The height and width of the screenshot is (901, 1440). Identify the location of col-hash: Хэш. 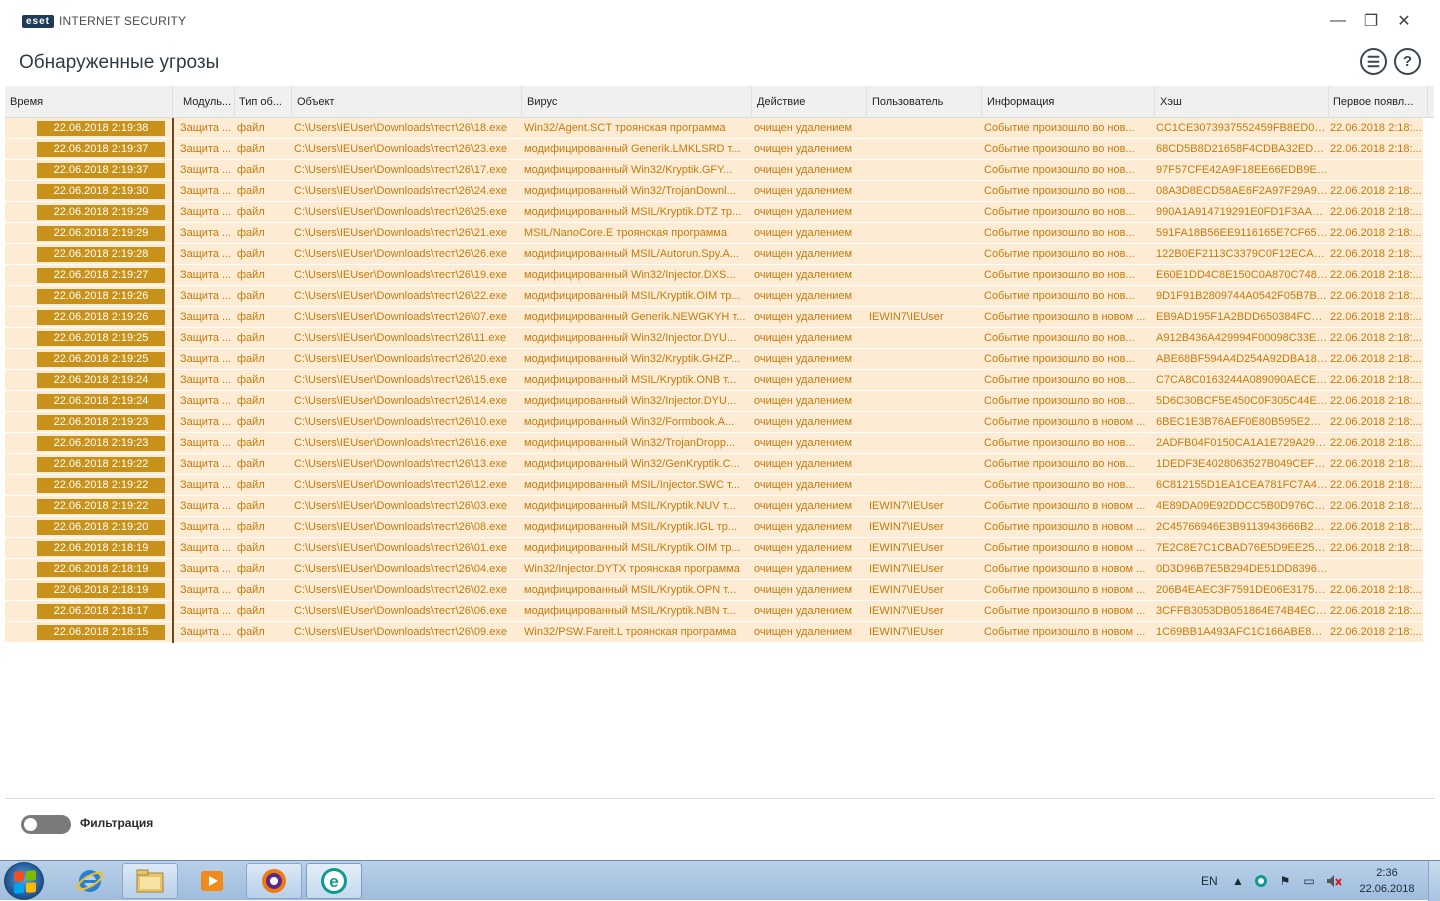
(1242, 102).